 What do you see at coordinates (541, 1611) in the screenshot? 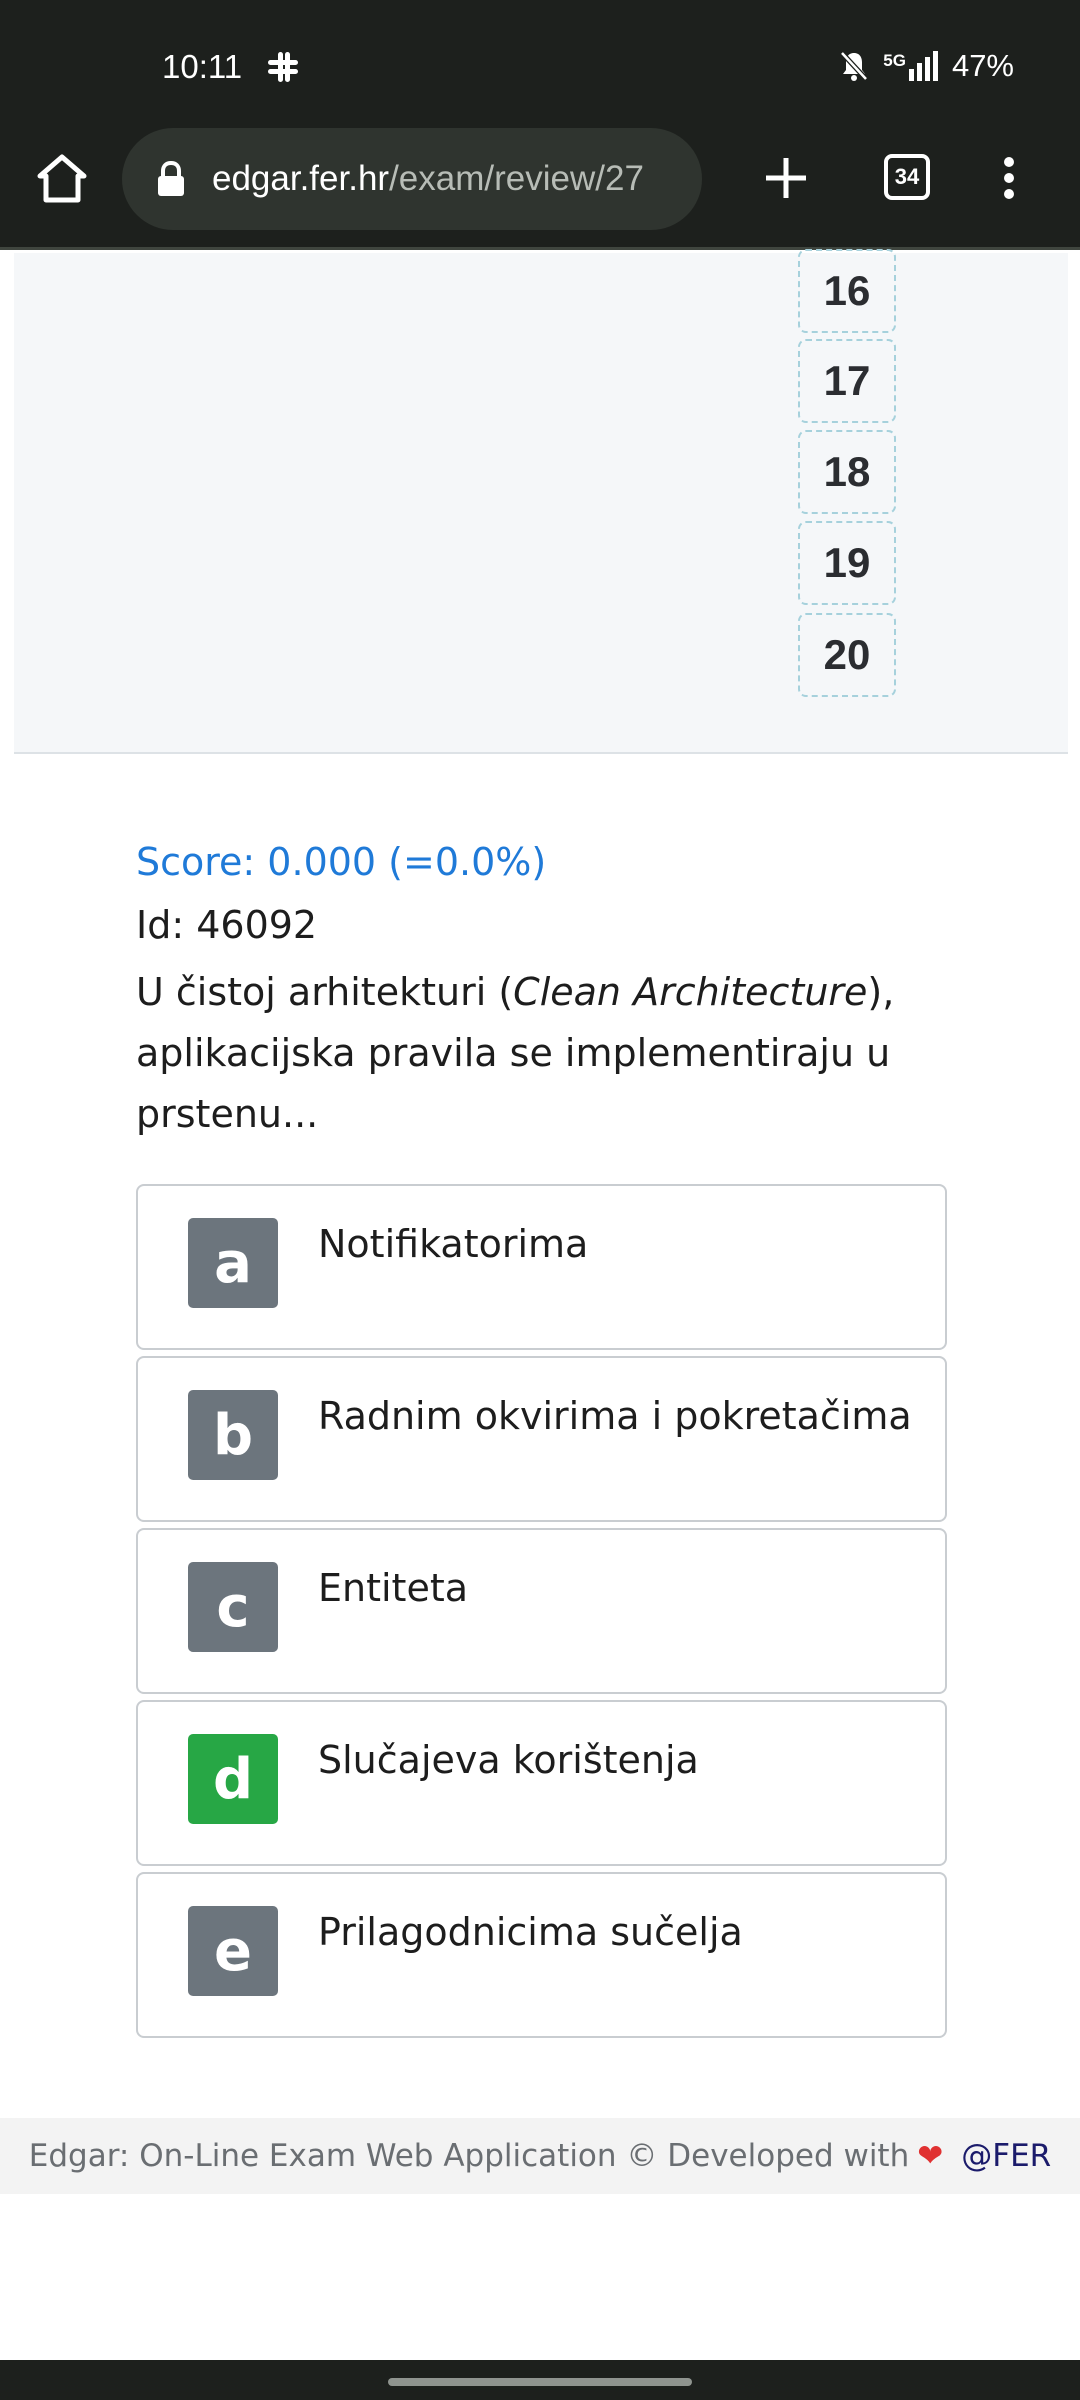
I see `answer-option-c: c Entiteta` at bounding box center [541, 1611].